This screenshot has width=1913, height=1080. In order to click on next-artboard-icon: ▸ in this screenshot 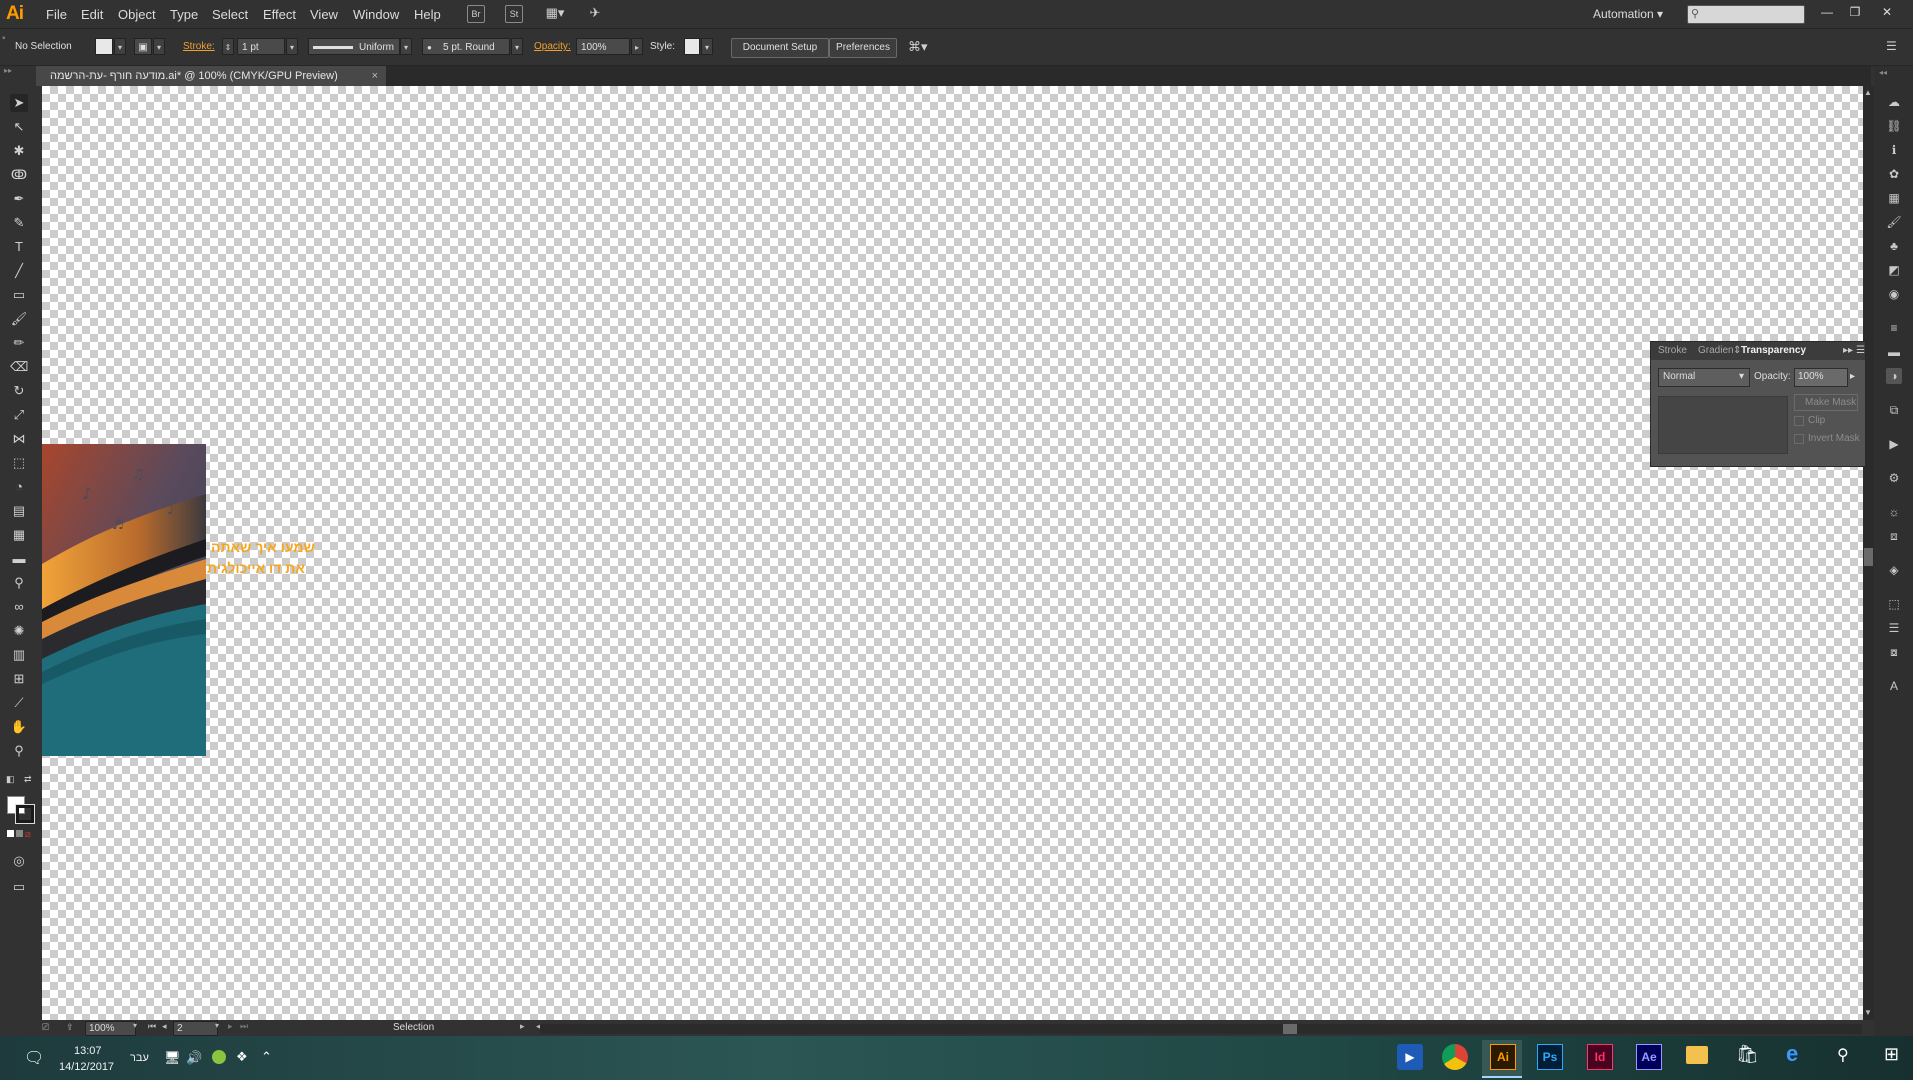, I will do `click(230, 1026)`.